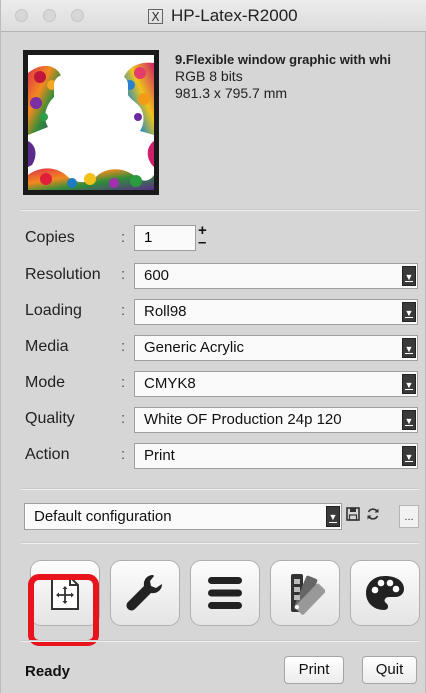  What do you see at coordinates (202, 242) in the screenshot?
I see `copies-decrement-button: –` at bounding box center [202, 242].